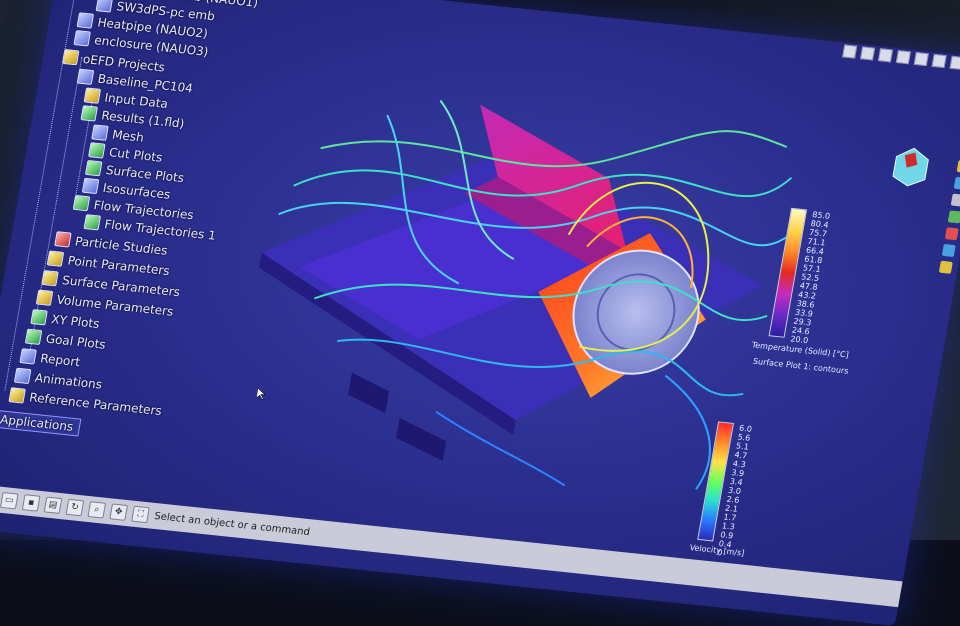 The image size is (960, 626). Describe the element at coordinates (53, 505) in the screenshot. I see `print-icon: ▤` at that location.